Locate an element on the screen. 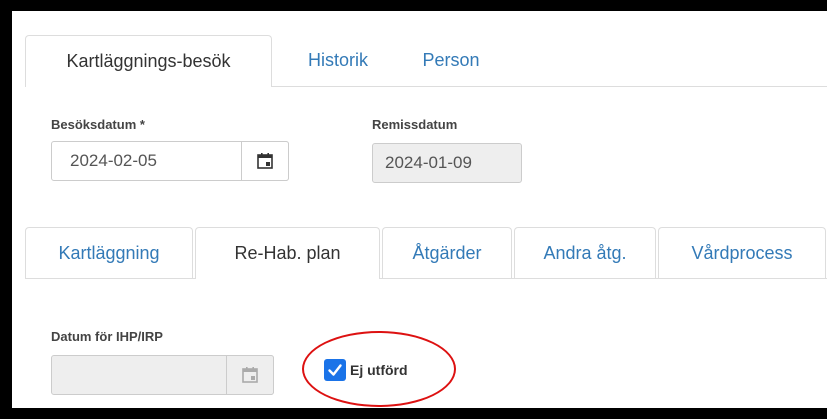 This screenshot has width=827, height=419. visit-date-label: Besöksdatum * is located at coordinates (98, 124).